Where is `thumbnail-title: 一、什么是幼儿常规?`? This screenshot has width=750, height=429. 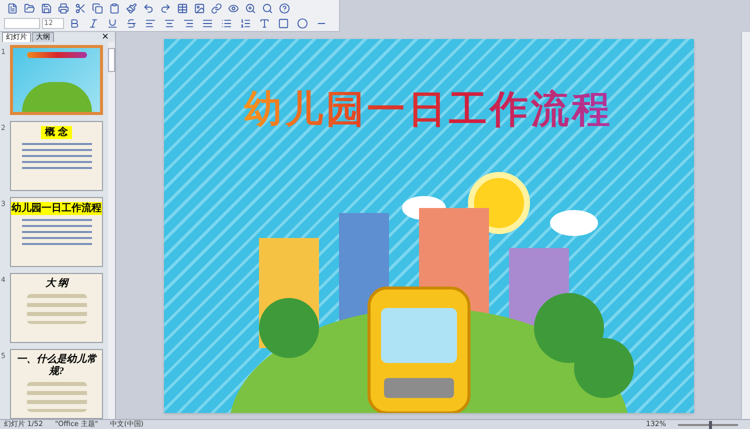 thumbnail-title: 一、什么是幼儿常规? is located at coordinates (57, 366).